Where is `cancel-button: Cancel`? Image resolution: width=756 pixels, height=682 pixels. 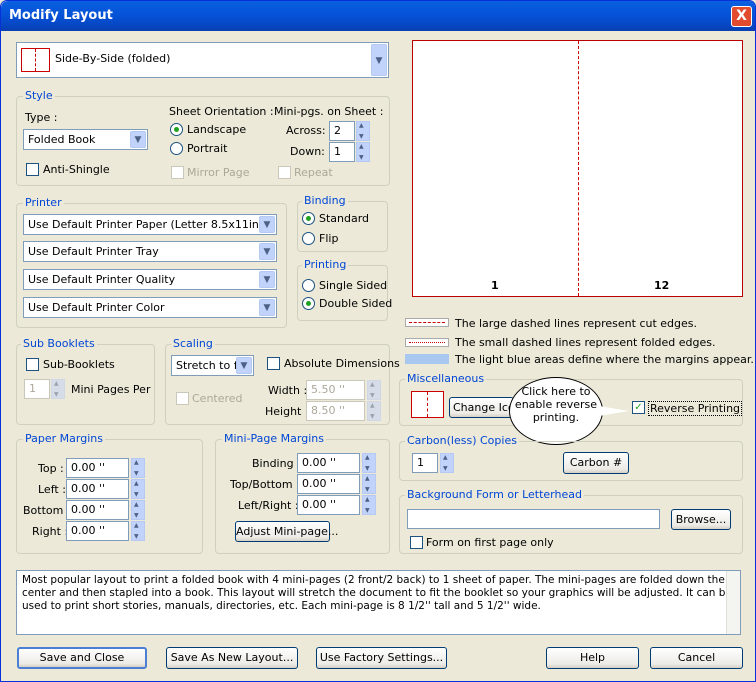
cancel-button: Cancel is located at coordinates (696, 658).